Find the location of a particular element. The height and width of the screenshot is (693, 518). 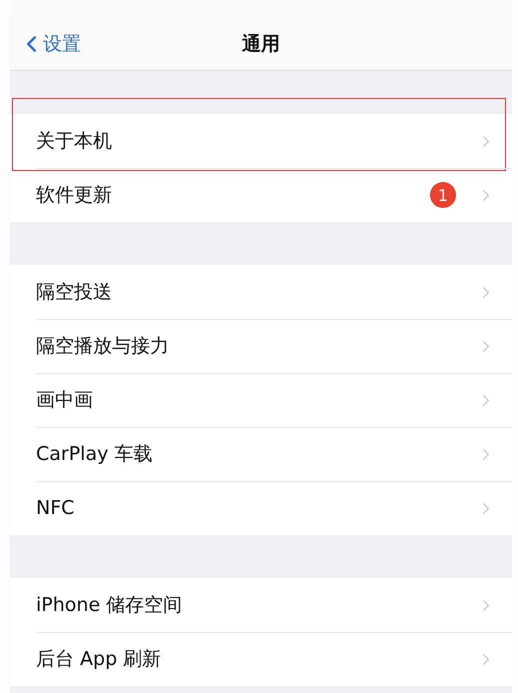

page-title: 通用 is located at coordinates (261, 44).